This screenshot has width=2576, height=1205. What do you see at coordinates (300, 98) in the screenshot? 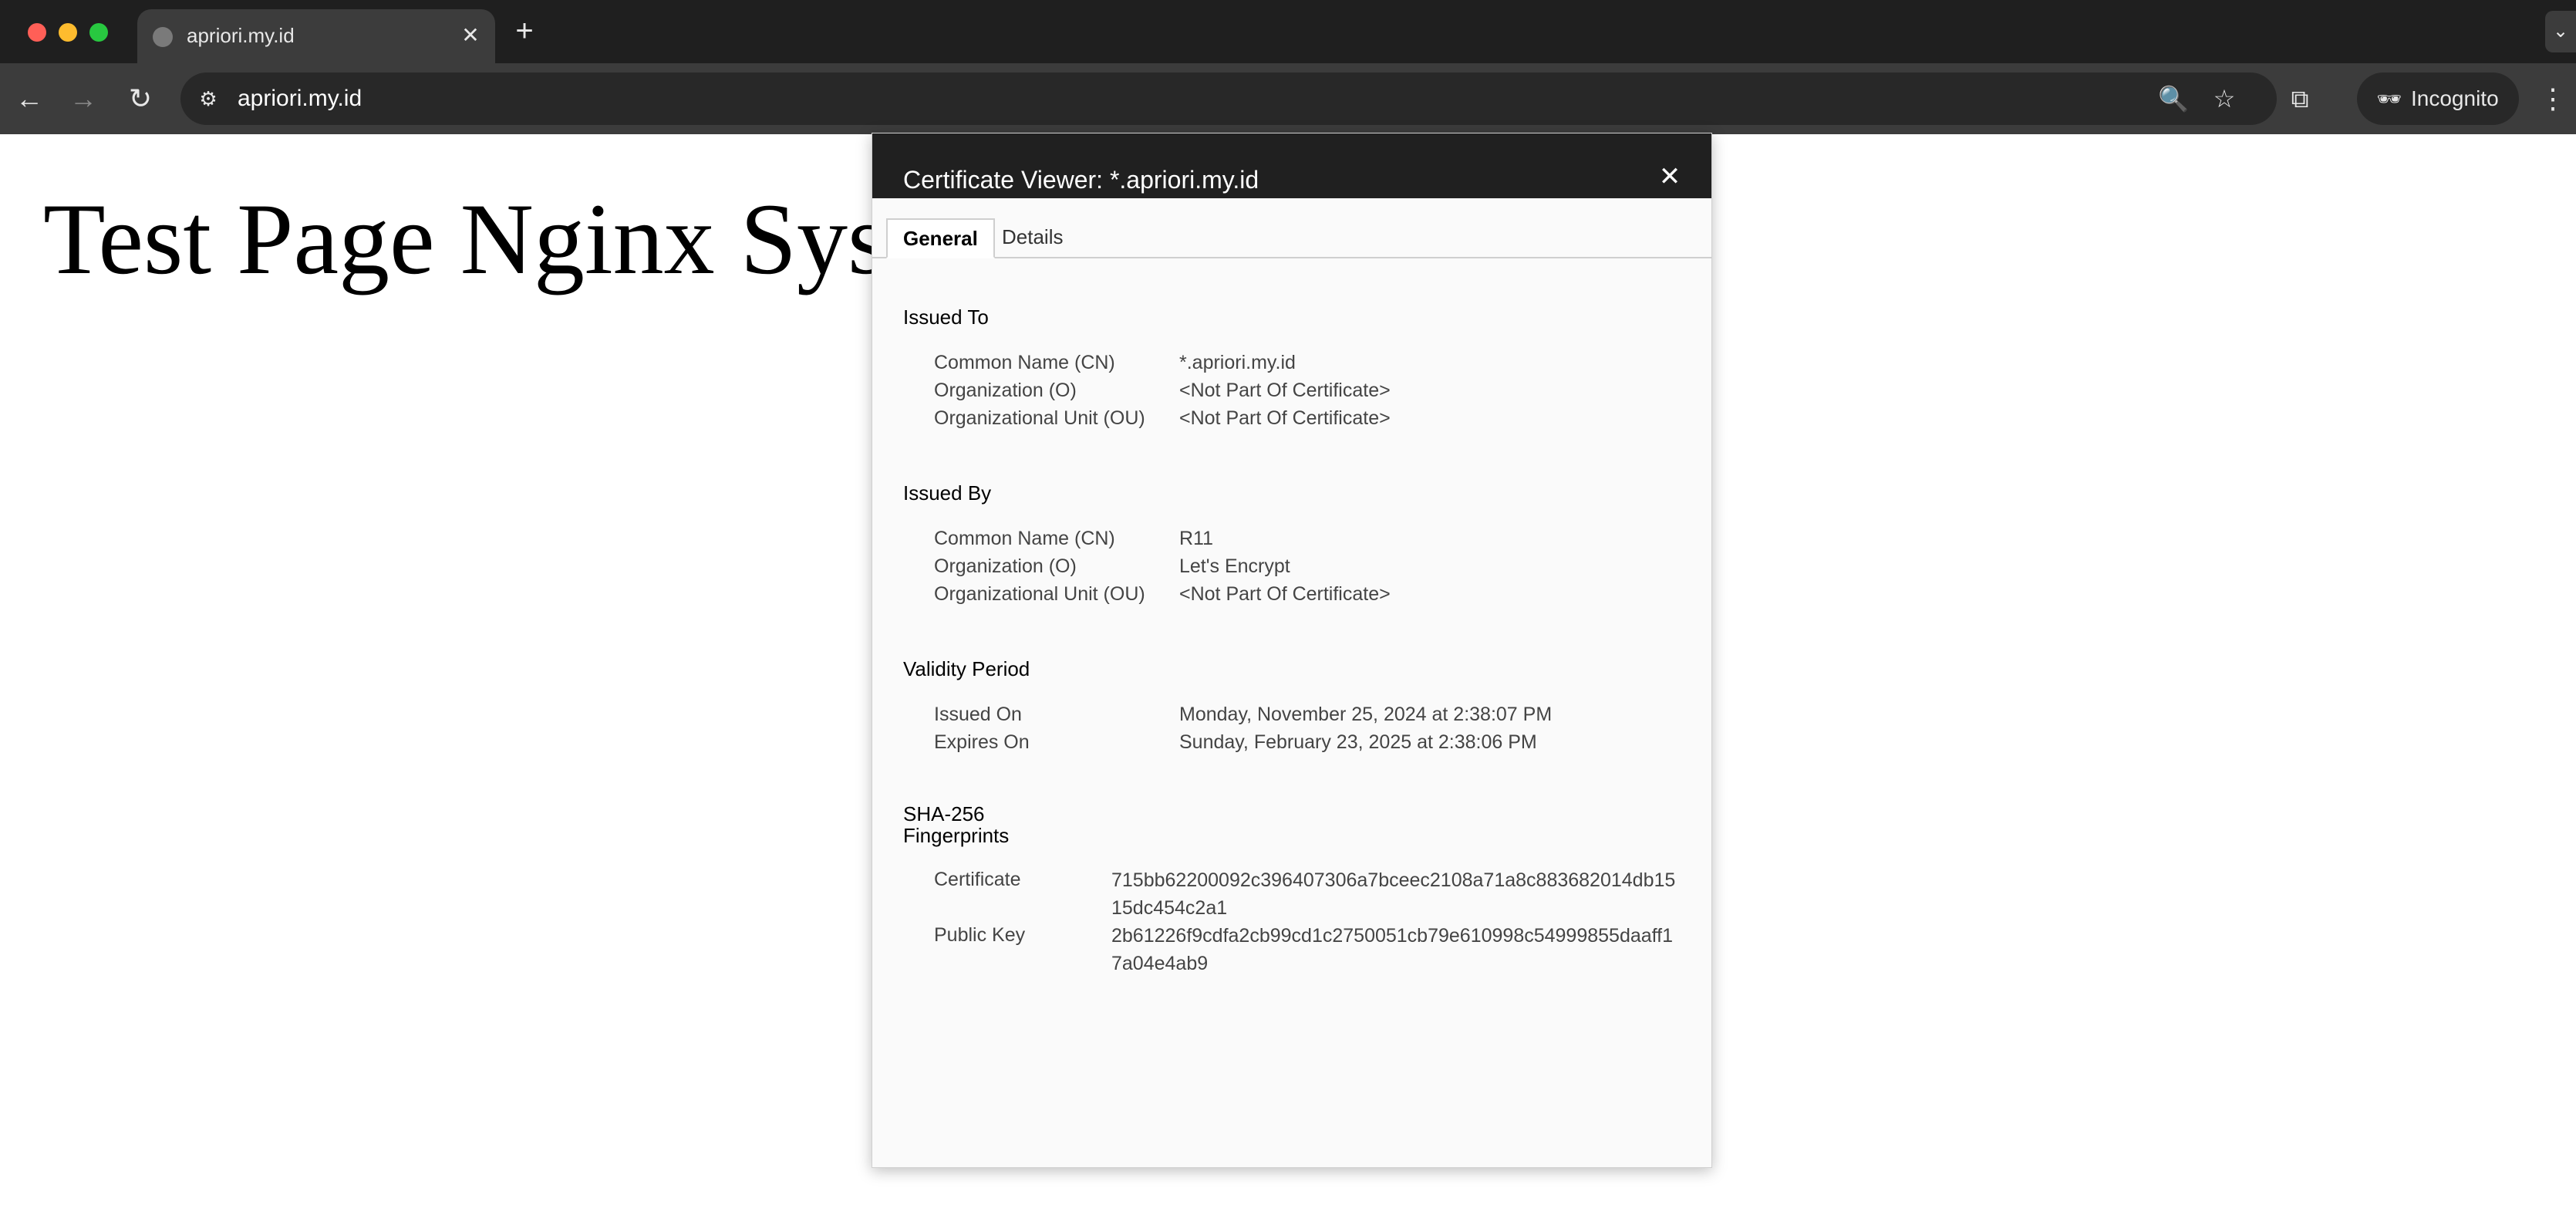
I see `url-text: apriori.my.id` at bounding box center [300, 98].